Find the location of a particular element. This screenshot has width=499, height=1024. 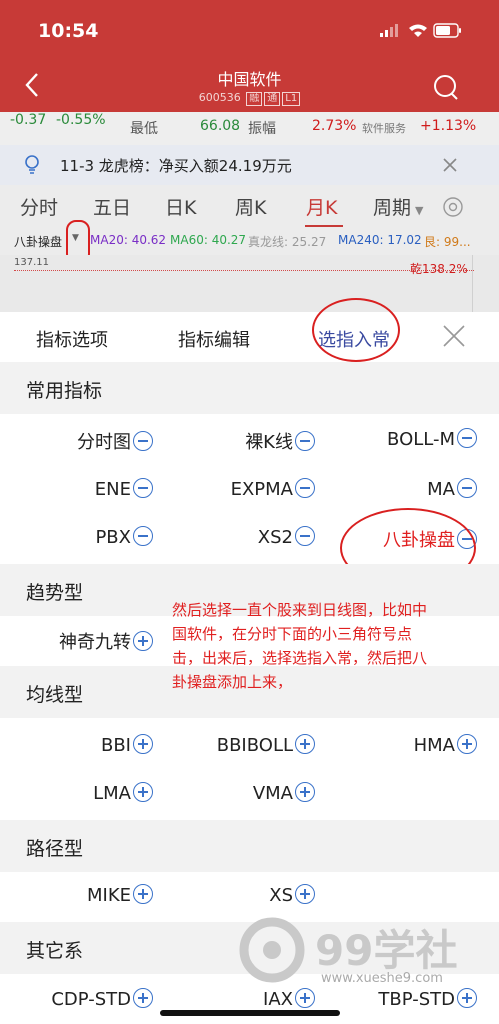

tab-indicator-edit: 指标编辑 is located at coordinates (214, 339).